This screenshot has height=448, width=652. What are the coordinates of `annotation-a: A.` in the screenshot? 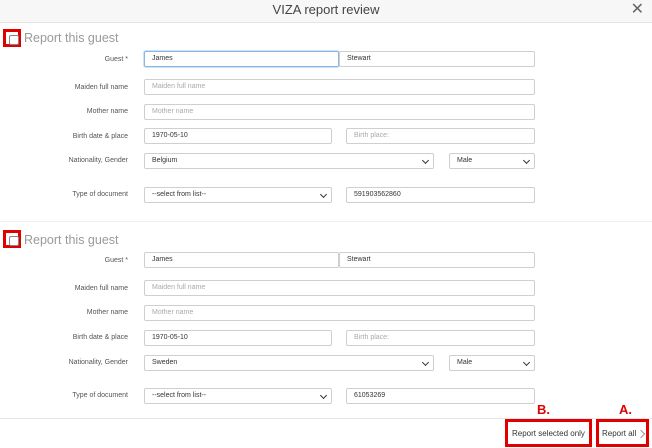 It's located at (625, 409).